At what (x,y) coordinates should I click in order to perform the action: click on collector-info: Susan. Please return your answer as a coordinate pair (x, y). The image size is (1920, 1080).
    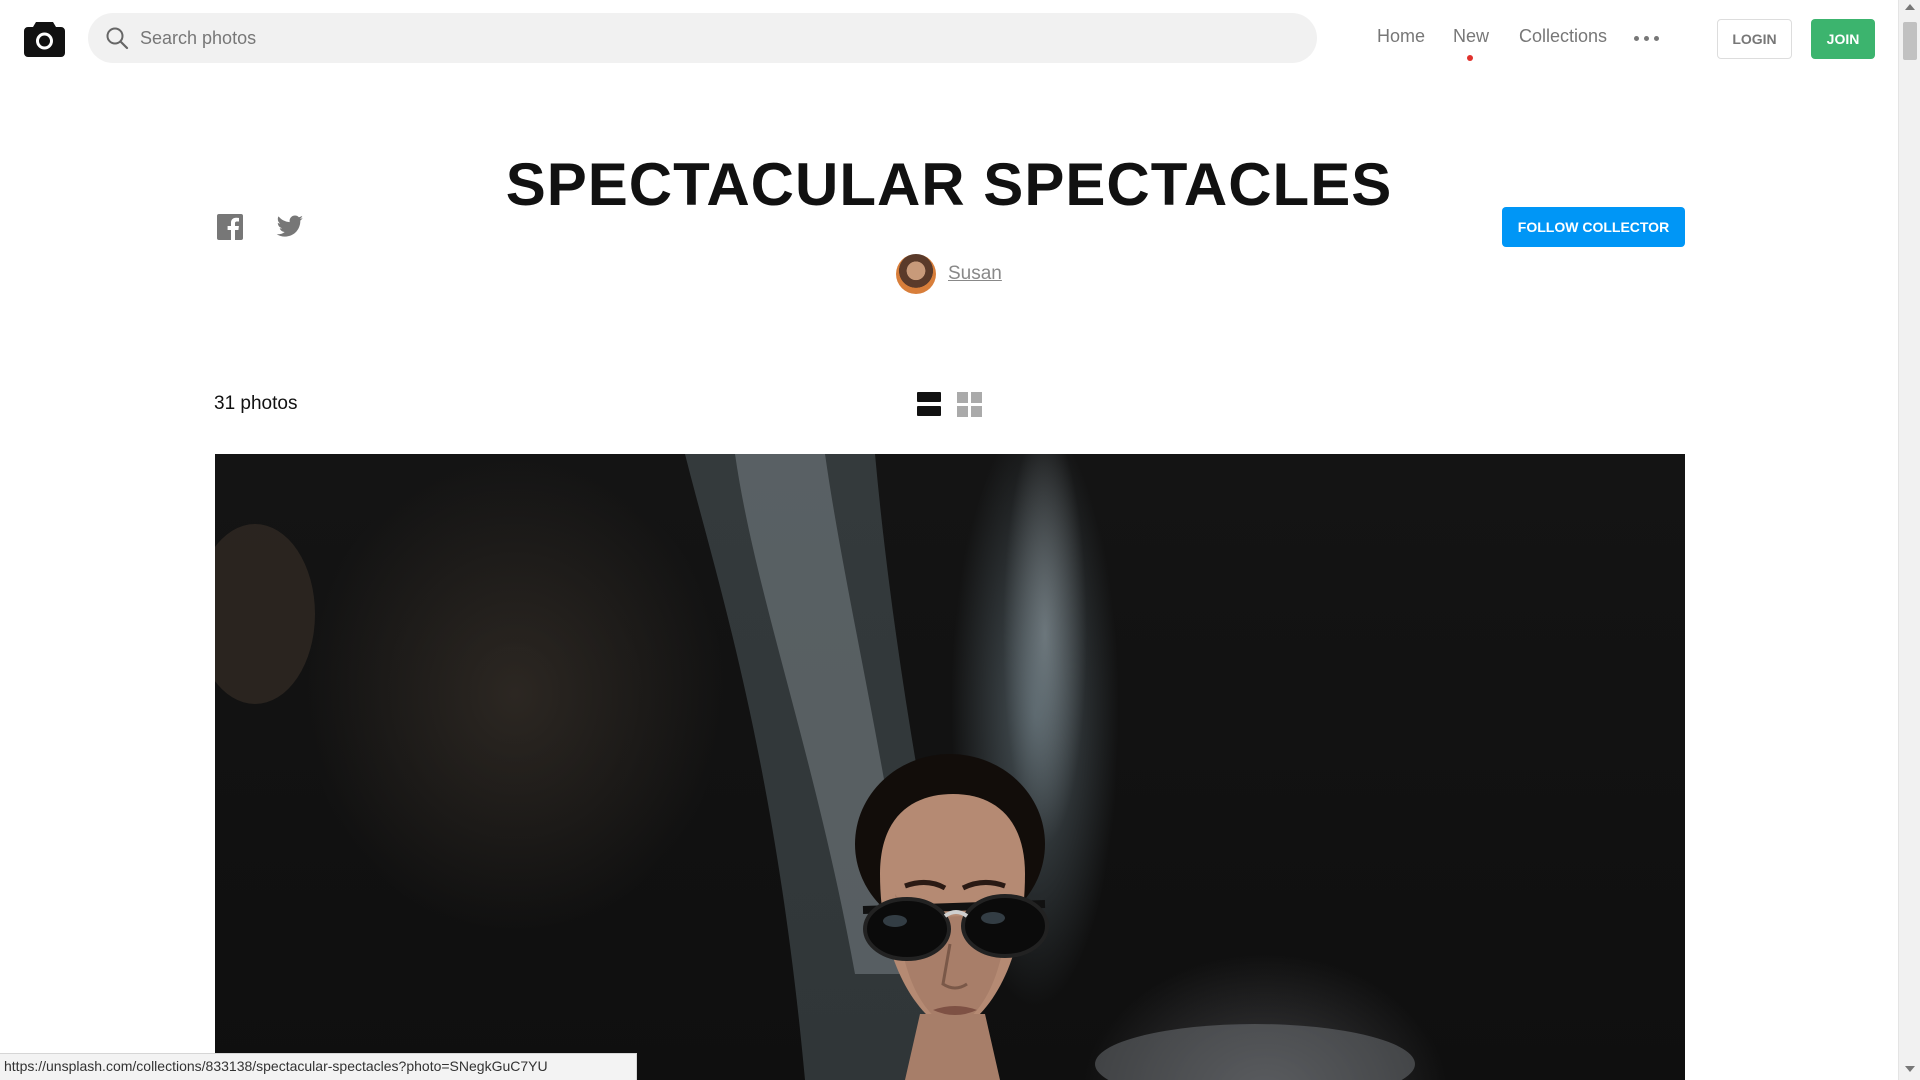
    Looking at the image, I should click on (949, 274).